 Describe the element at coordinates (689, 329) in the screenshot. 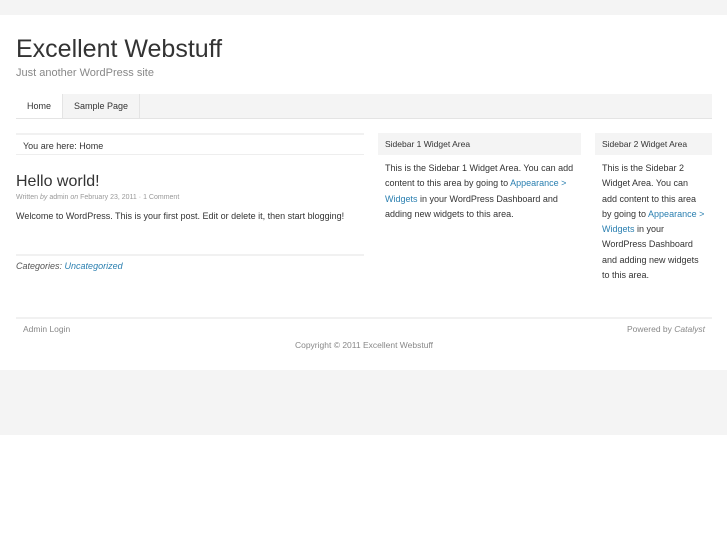

I see `catalyst-link: Catalyst` at that location.